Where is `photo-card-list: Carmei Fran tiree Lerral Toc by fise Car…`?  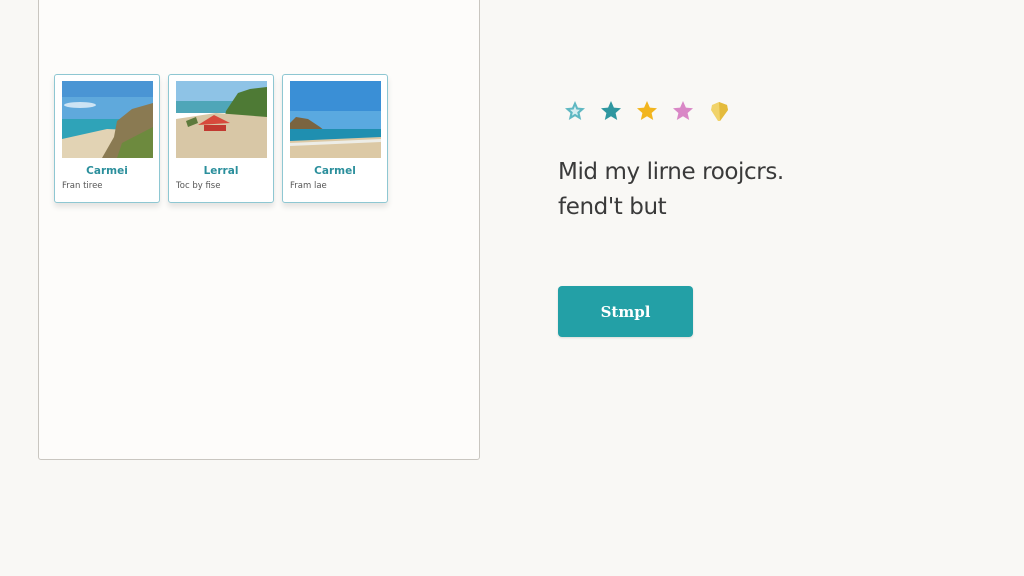
photo-card-list: Carmei Fran tiree Lerral Toc by fise Car… is located at coordinates (221, 138).